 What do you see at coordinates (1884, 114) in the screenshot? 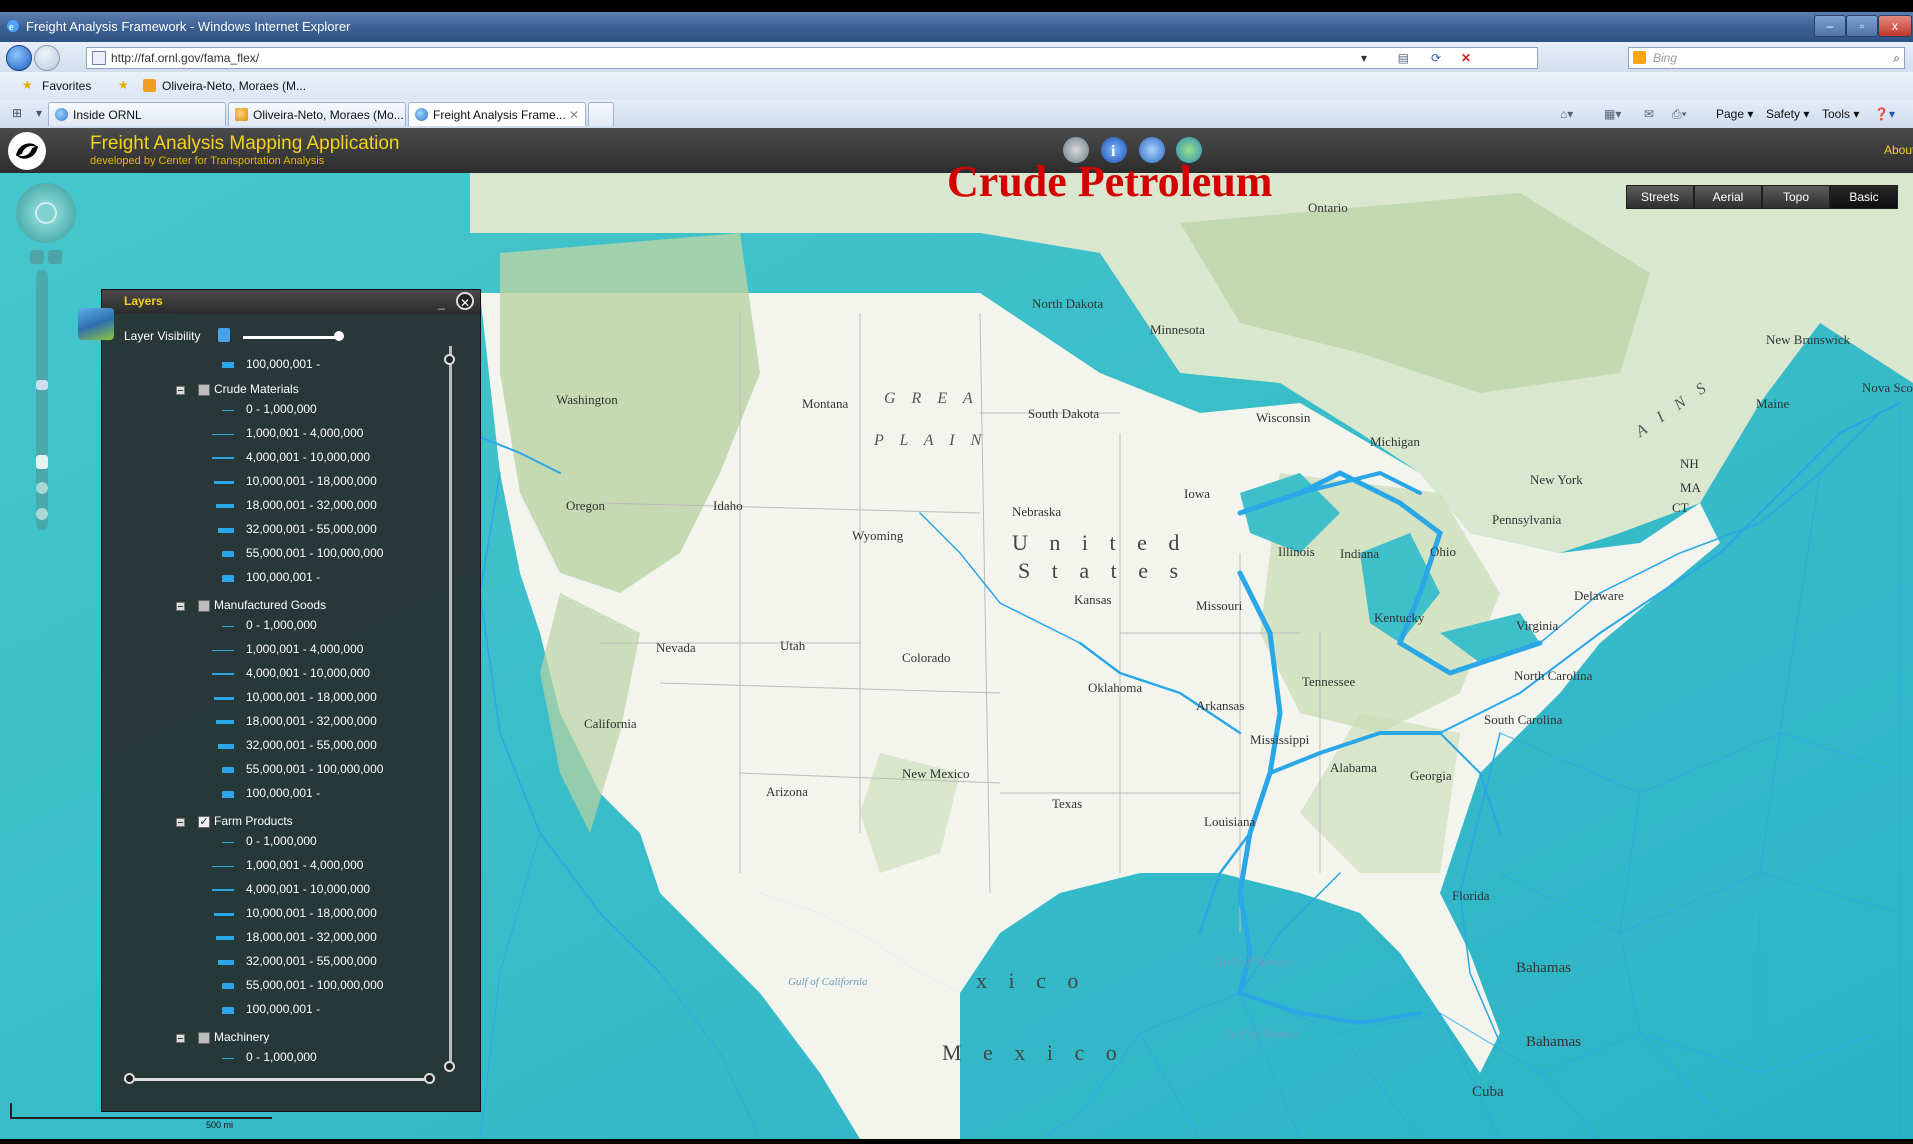
I see `help-icon: ❓▾` at bounding box center [1884, 114].